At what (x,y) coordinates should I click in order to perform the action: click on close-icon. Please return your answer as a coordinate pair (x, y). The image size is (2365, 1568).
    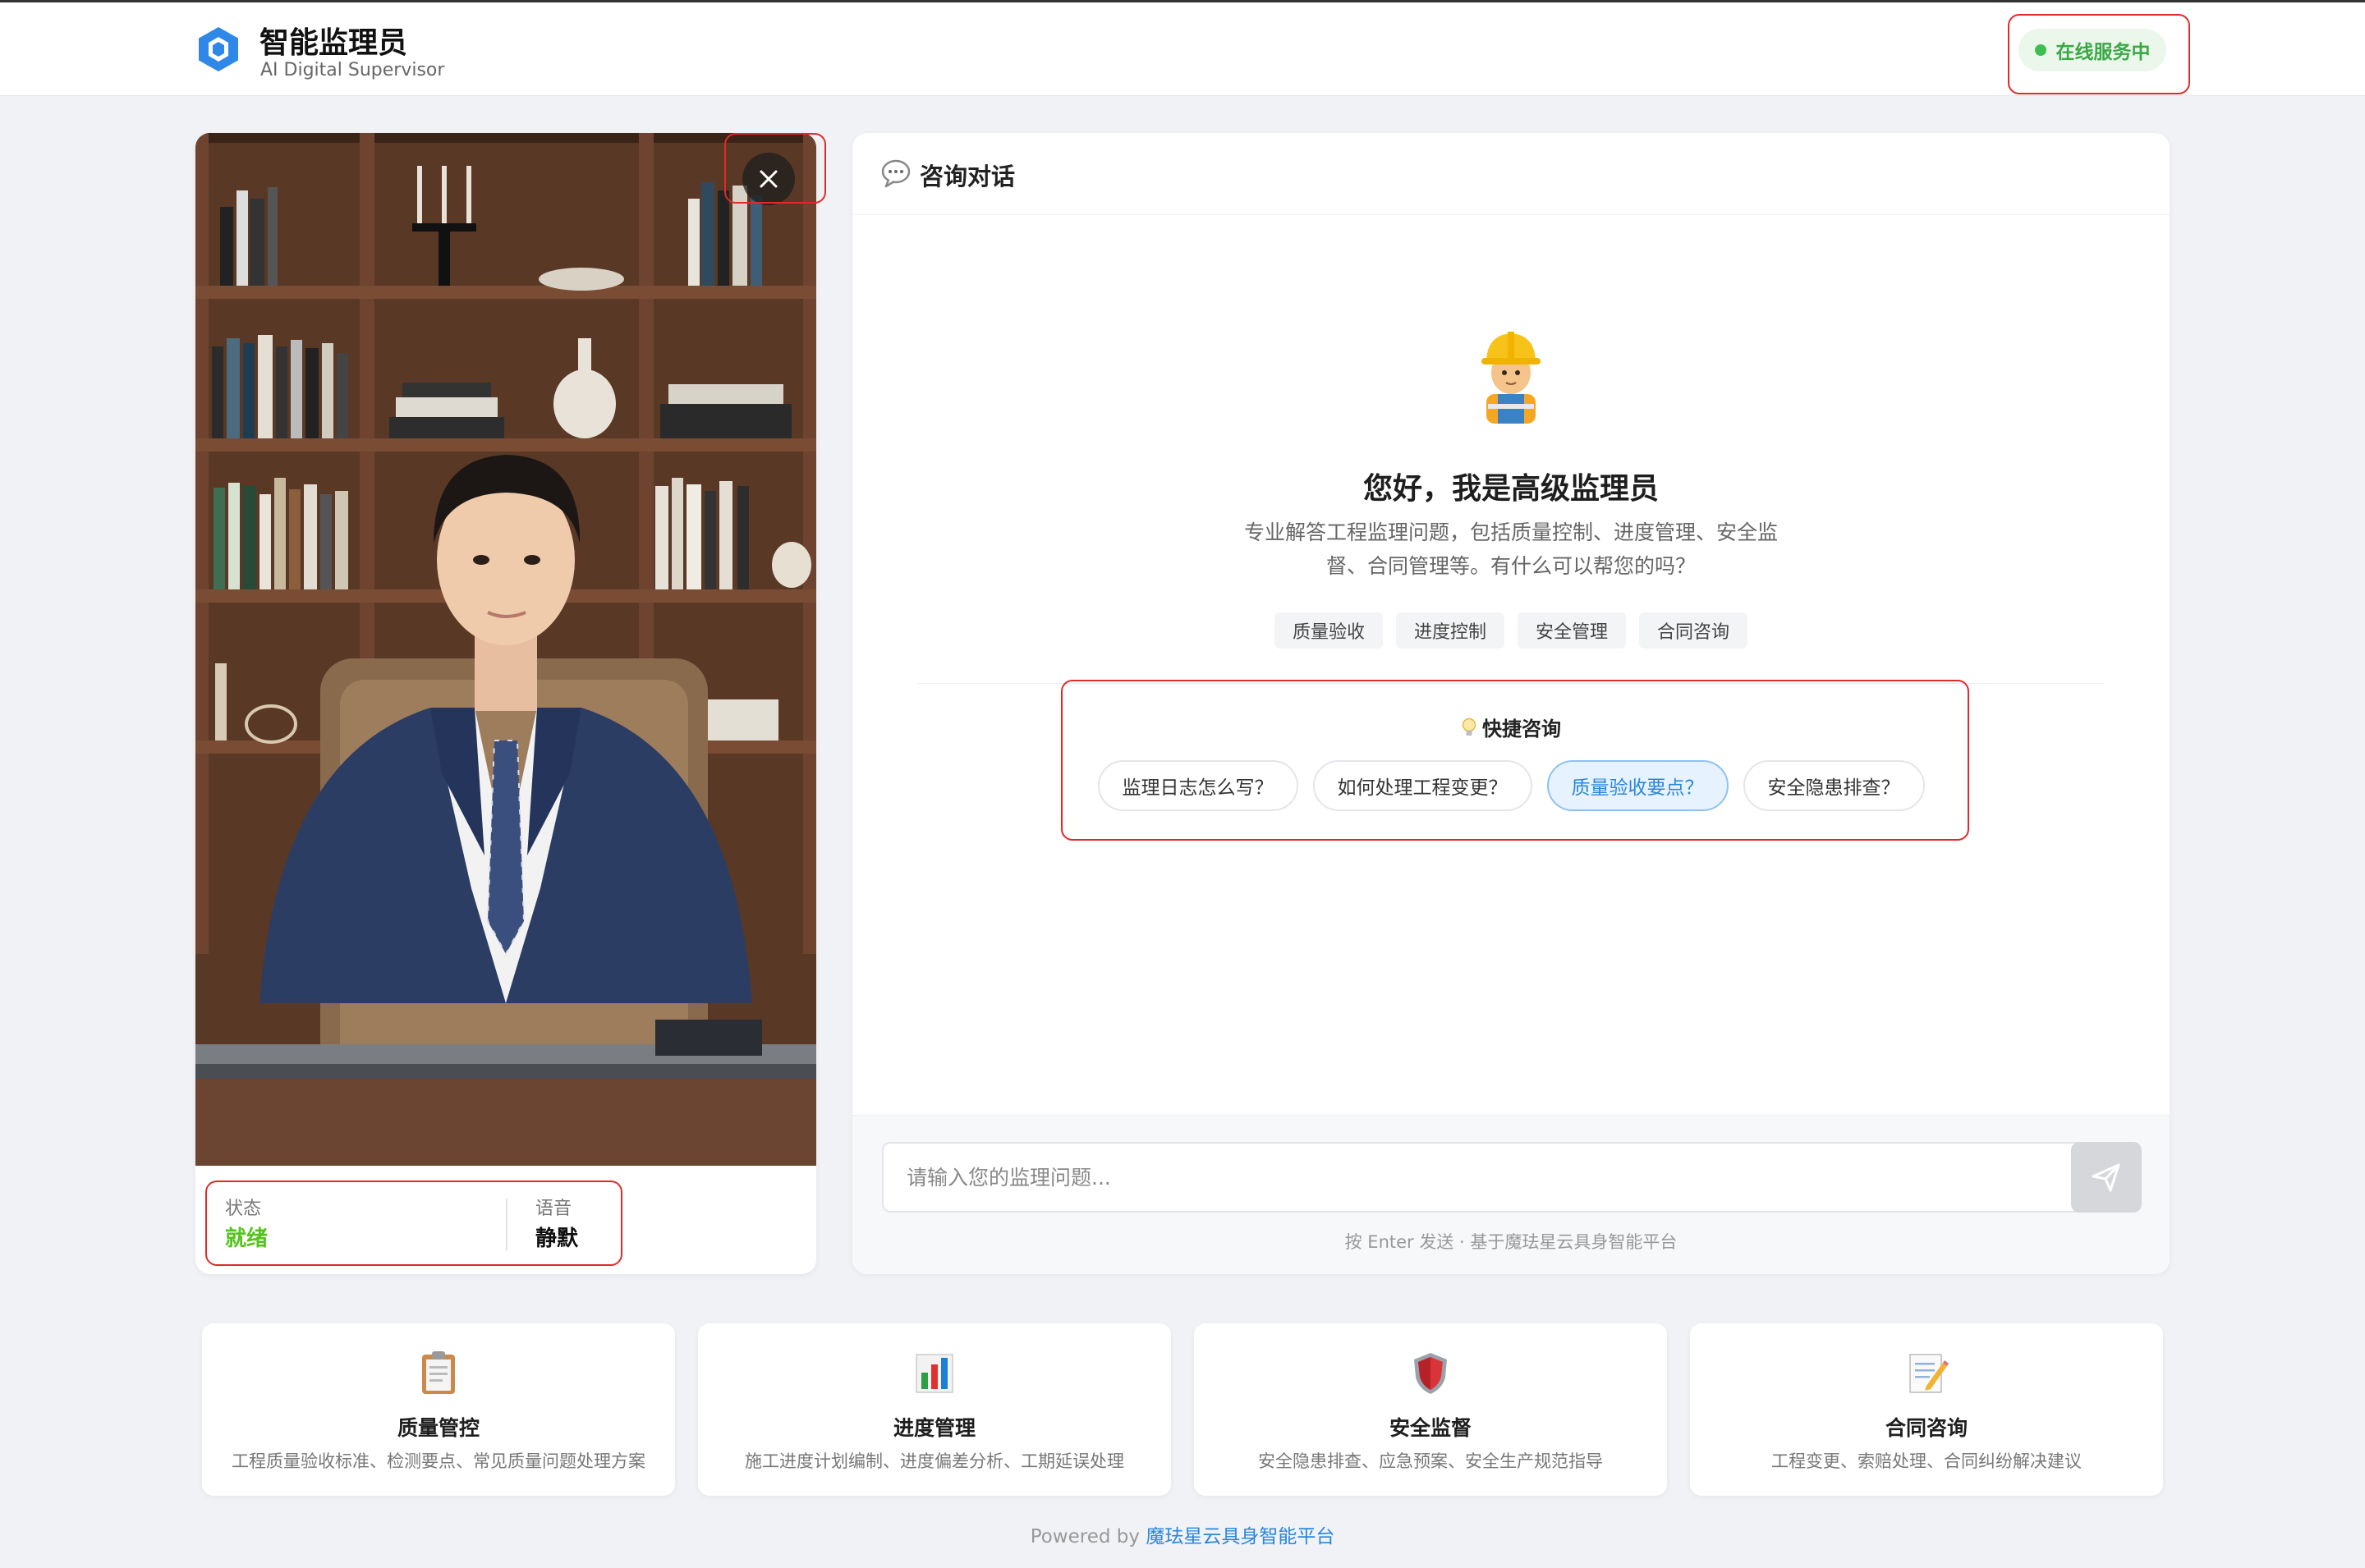
    Looking at the image, I should click on (769, 179).